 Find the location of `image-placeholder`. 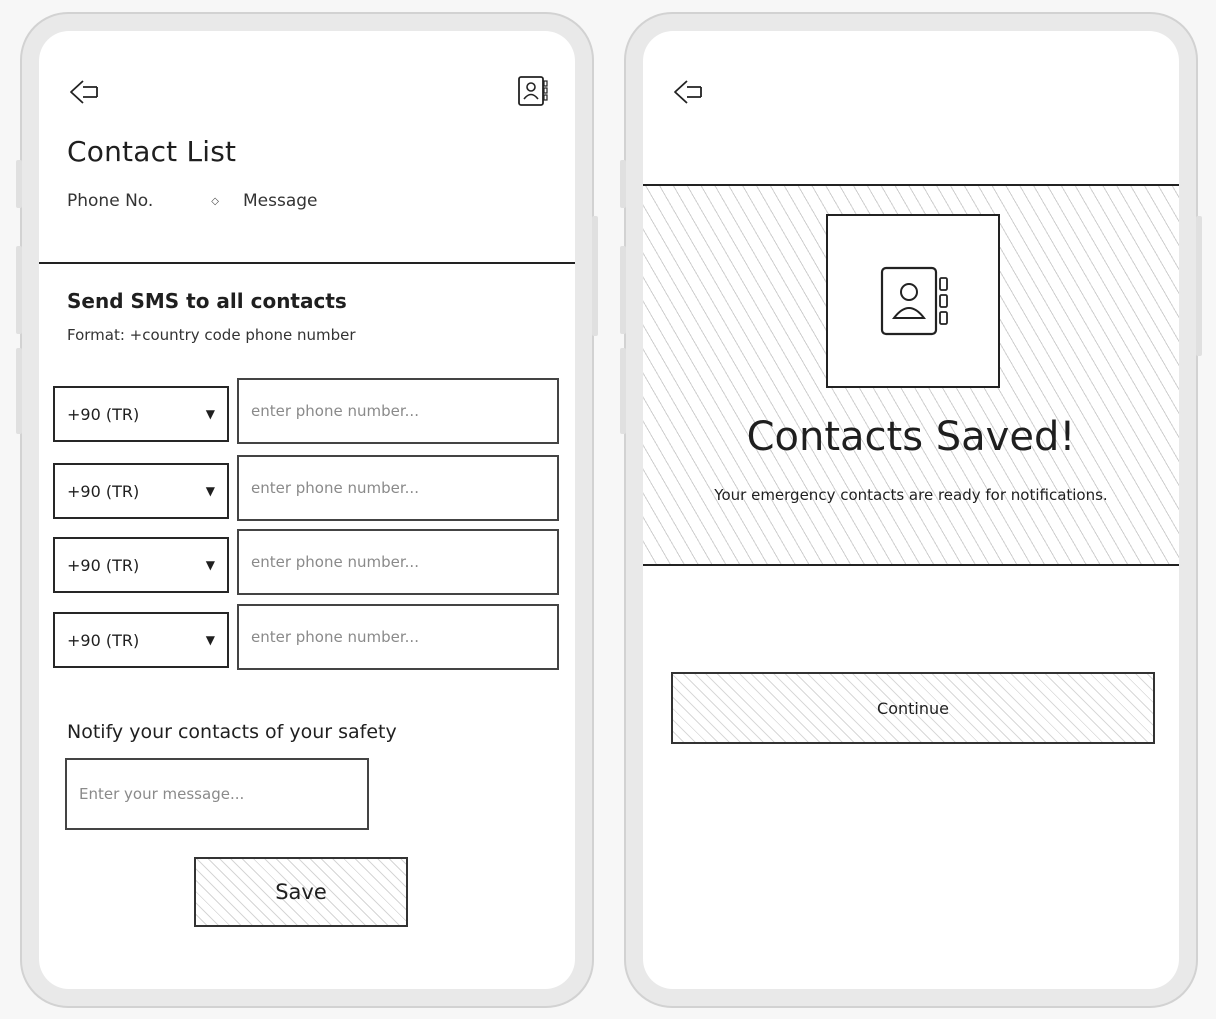

image-placeholder is located at coordinates (913, 301).